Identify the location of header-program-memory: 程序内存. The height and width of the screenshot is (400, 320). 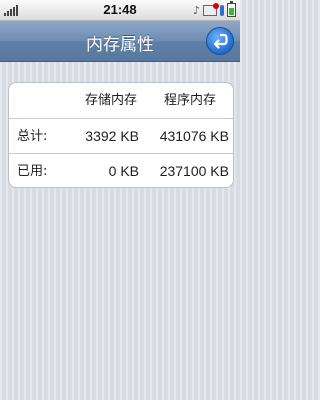
(189, 100).